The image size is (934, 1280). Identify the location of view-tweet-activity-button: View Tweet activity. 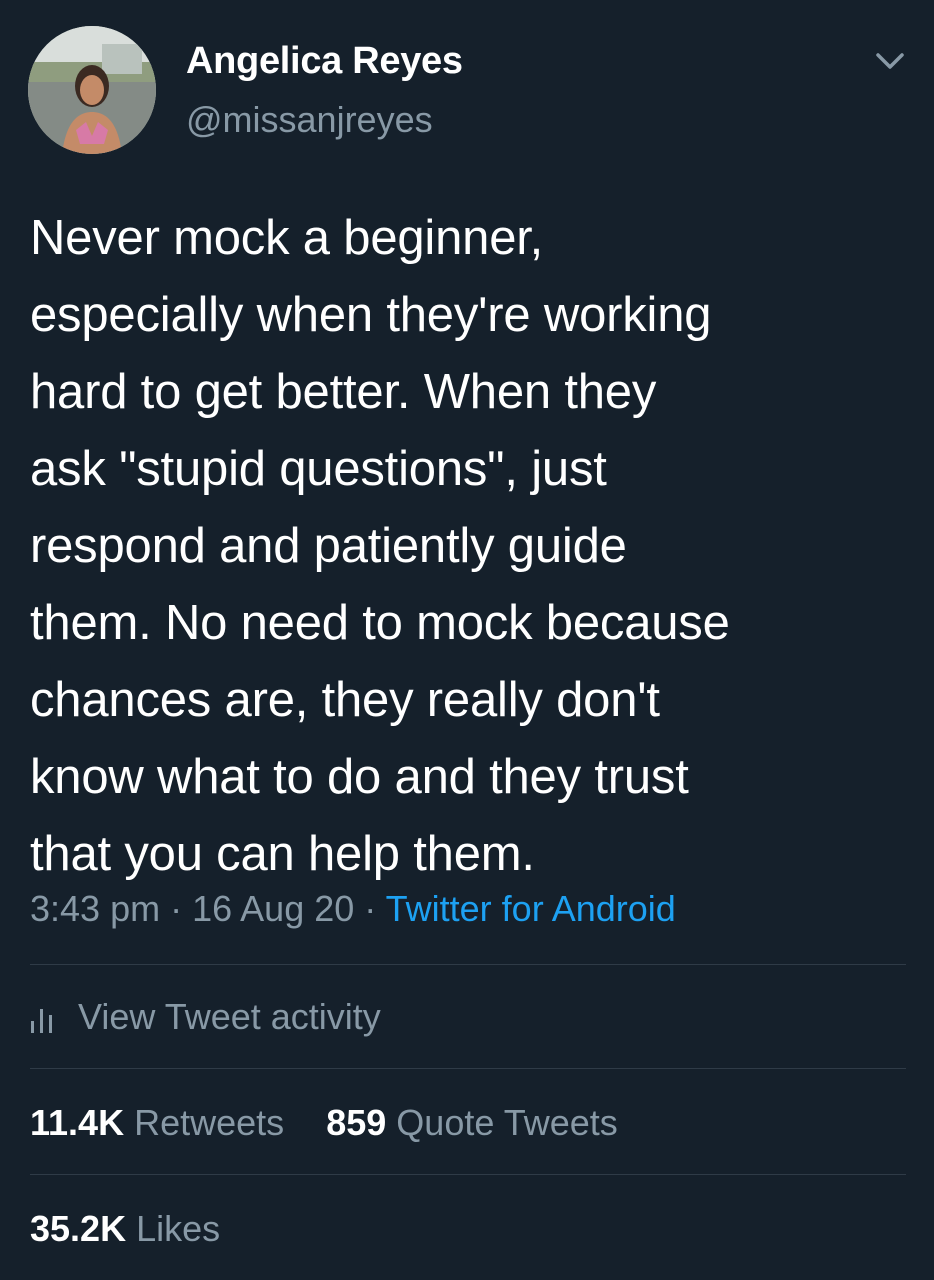
(205, 1017).